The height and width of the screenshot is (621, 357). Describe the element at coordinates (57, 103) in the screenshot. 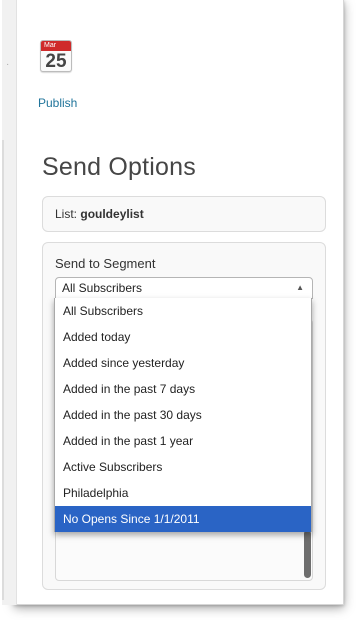

I see `publish-link: Publish` at that location.